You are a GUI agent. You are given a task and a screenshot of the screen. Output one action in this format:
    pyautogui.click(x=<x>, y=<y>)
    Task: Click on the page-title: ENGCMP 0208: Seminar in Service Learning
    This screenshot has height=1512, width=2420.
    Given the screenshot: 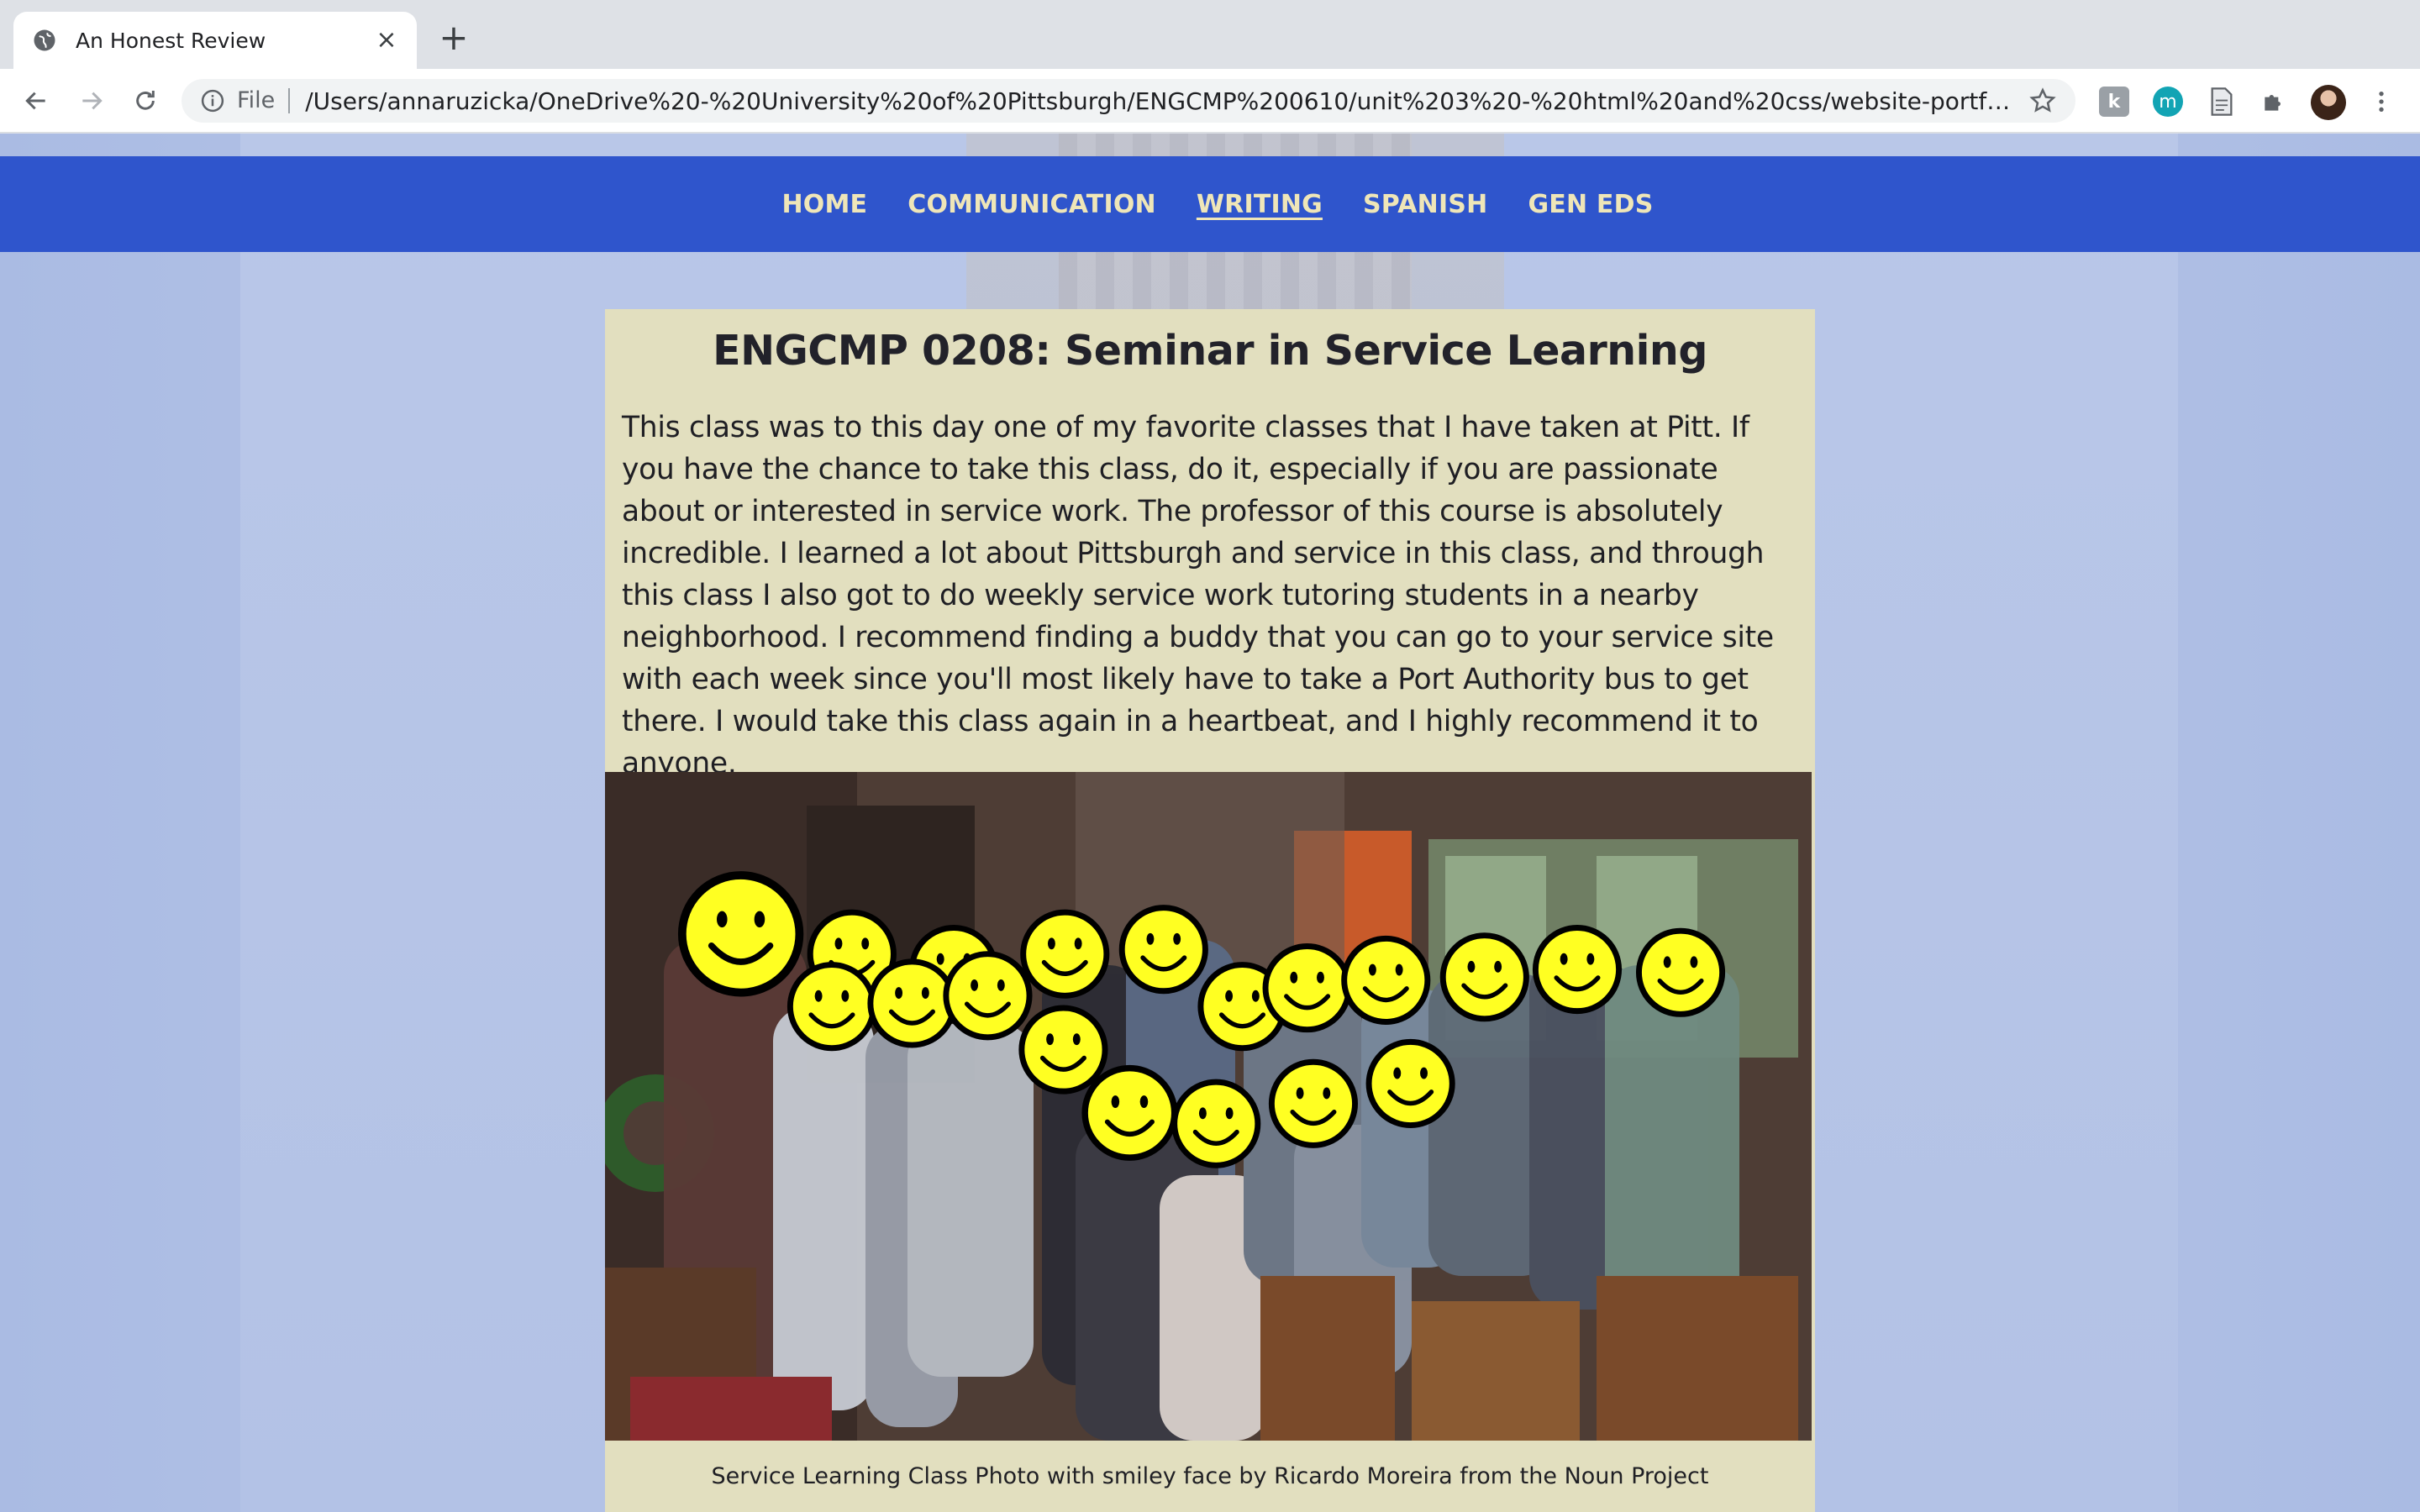 What is the action you would take?
    pyautogui.click(x=1210, y=351)
    